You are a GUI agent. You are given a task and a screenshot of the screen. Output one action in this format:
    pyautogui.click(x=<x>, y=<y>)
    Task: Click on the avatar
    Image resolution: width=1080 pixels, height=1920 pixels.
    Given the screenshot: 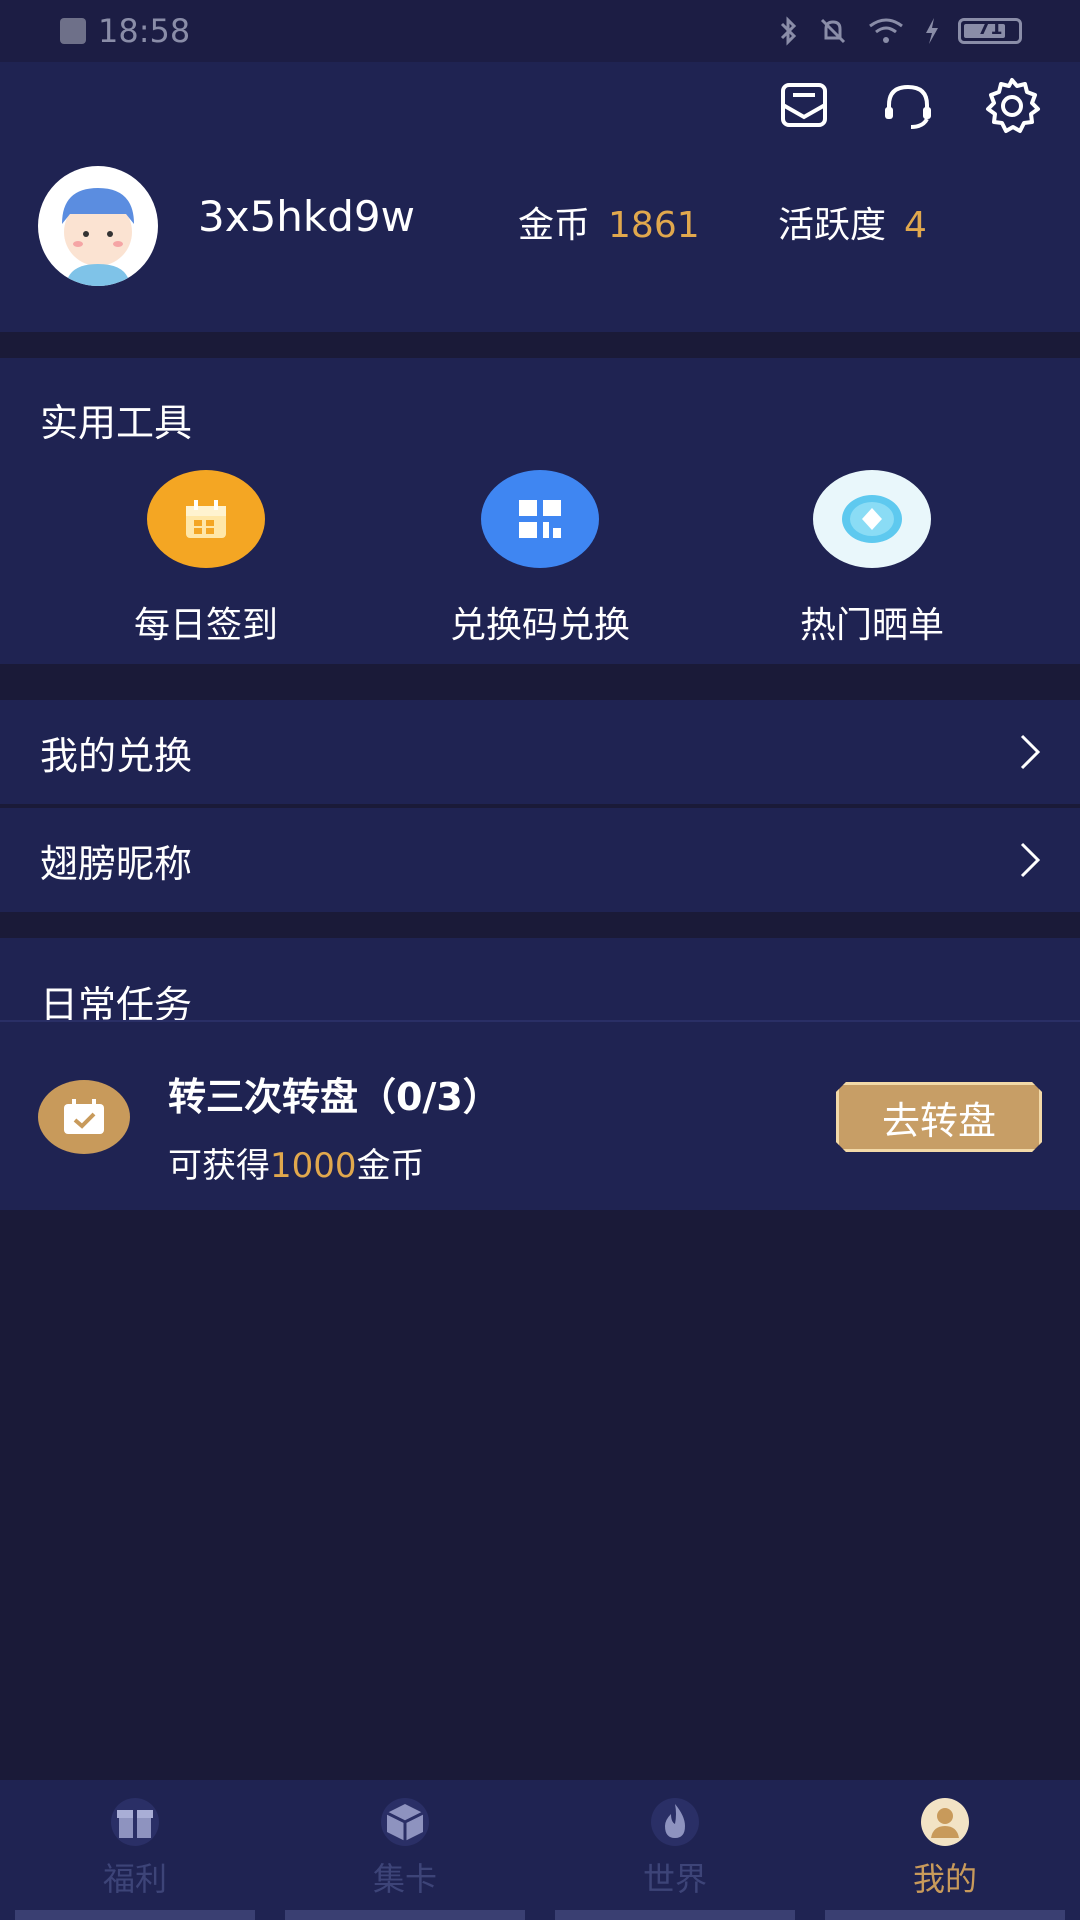 What is the action you would take?
    pyautogui.click(x=98, y=226)
    